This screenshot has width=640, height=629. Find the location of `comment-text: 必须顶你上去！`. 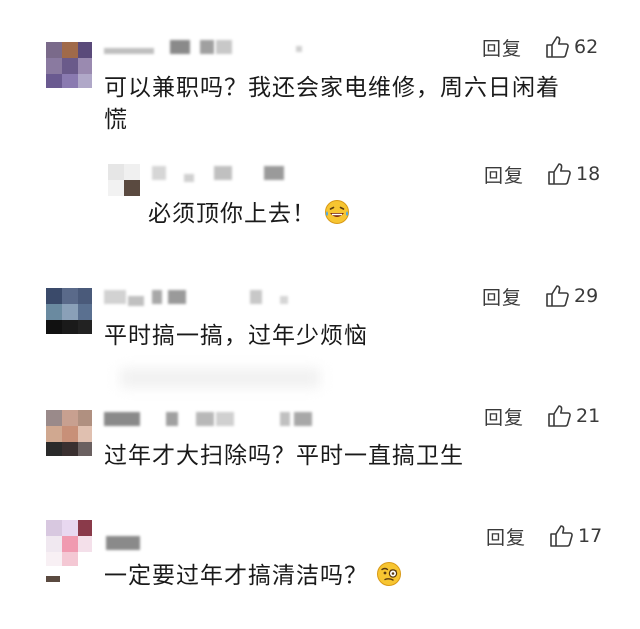

comment-text: 必须顶你上去！ is located at coordinates (249, 214).